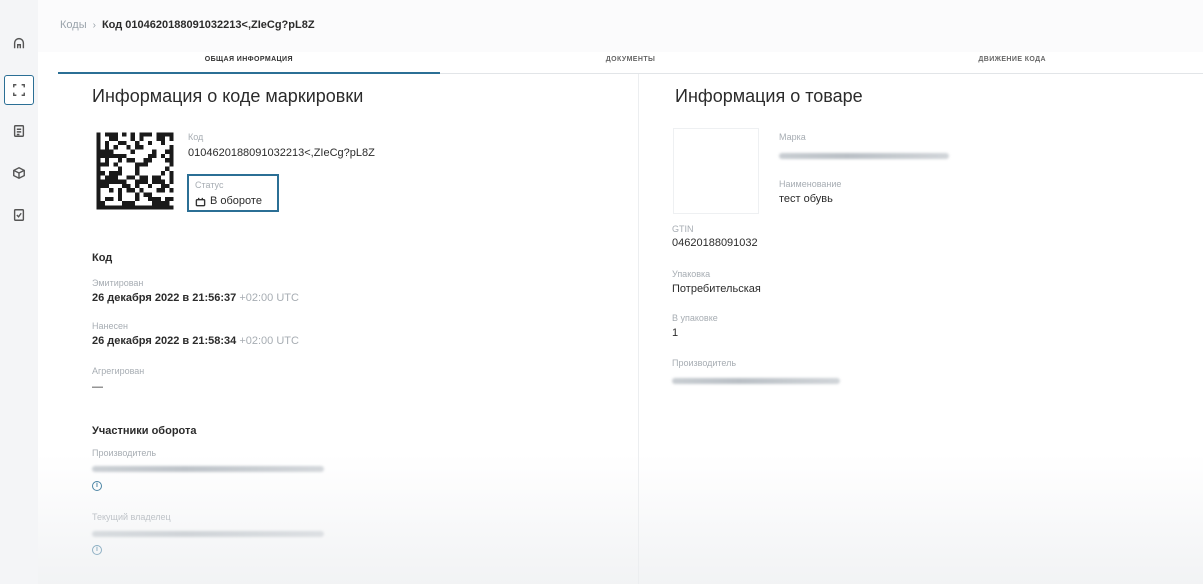 The height and width of the screenshot is (584, 1203). Describe the element at coordinates (200, 201) in the screenshot. I see `status-icon` at that location.